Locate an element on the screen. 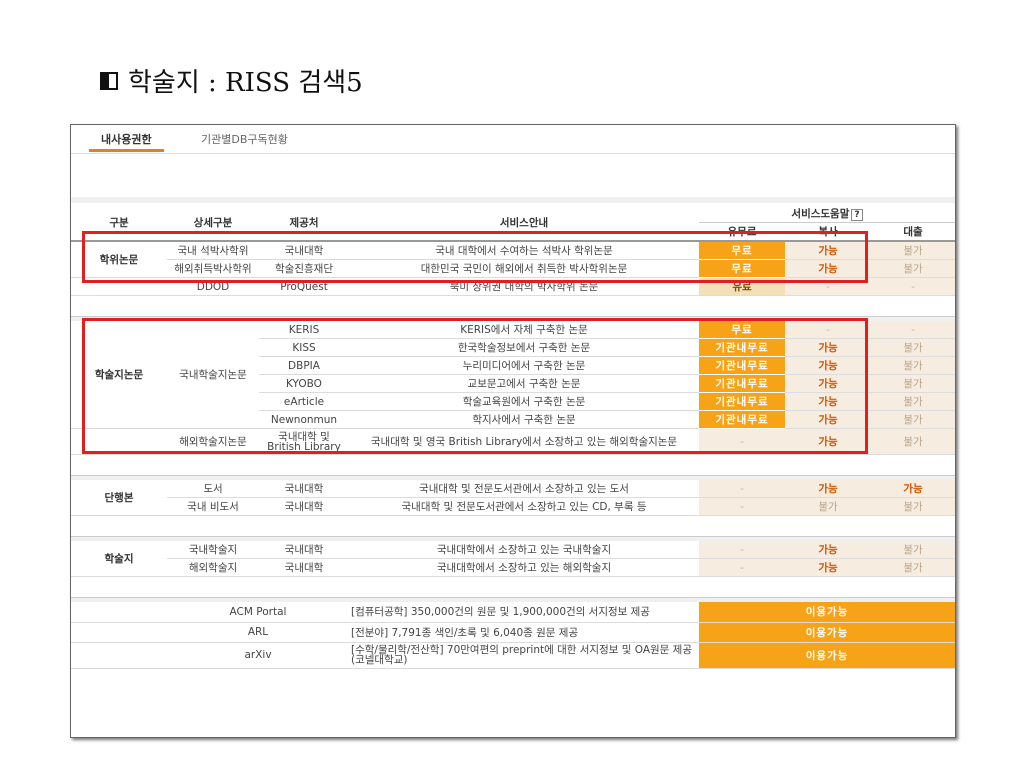 The height and width of the screenshot is (768, 1024). cell-provider: eArticle is located at coordinates (304, 401).